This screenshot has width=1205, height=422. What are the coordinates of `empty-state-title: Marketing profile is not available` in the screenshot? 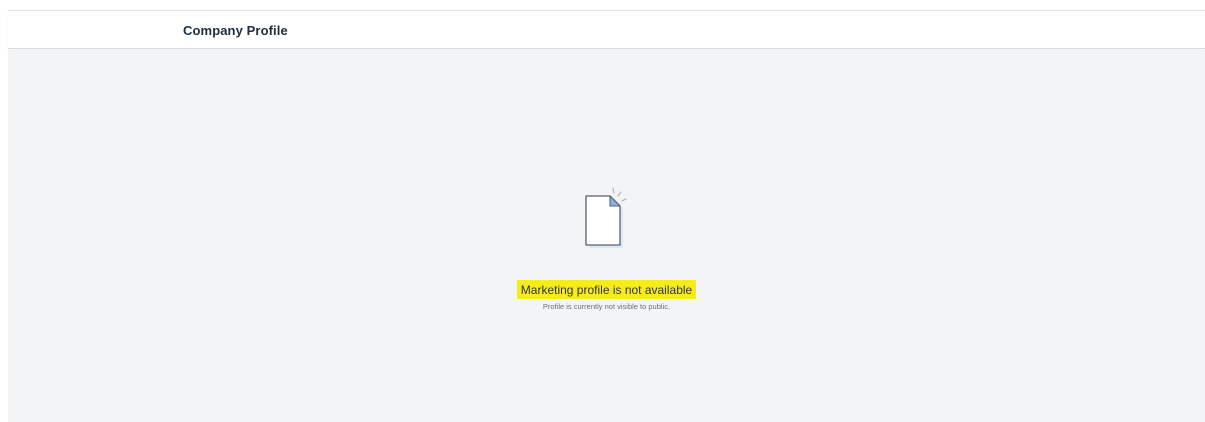 It's located at (606, 289).